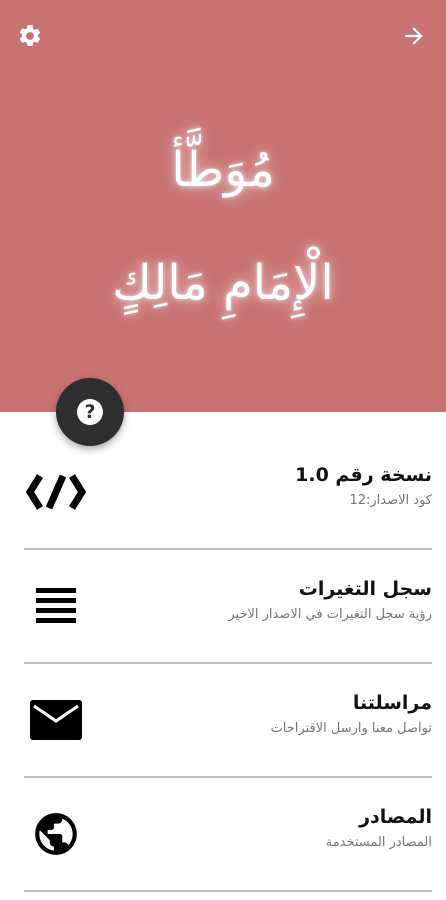 The image size is (446, 900). I want to click on forward-button, so click(414, 36).